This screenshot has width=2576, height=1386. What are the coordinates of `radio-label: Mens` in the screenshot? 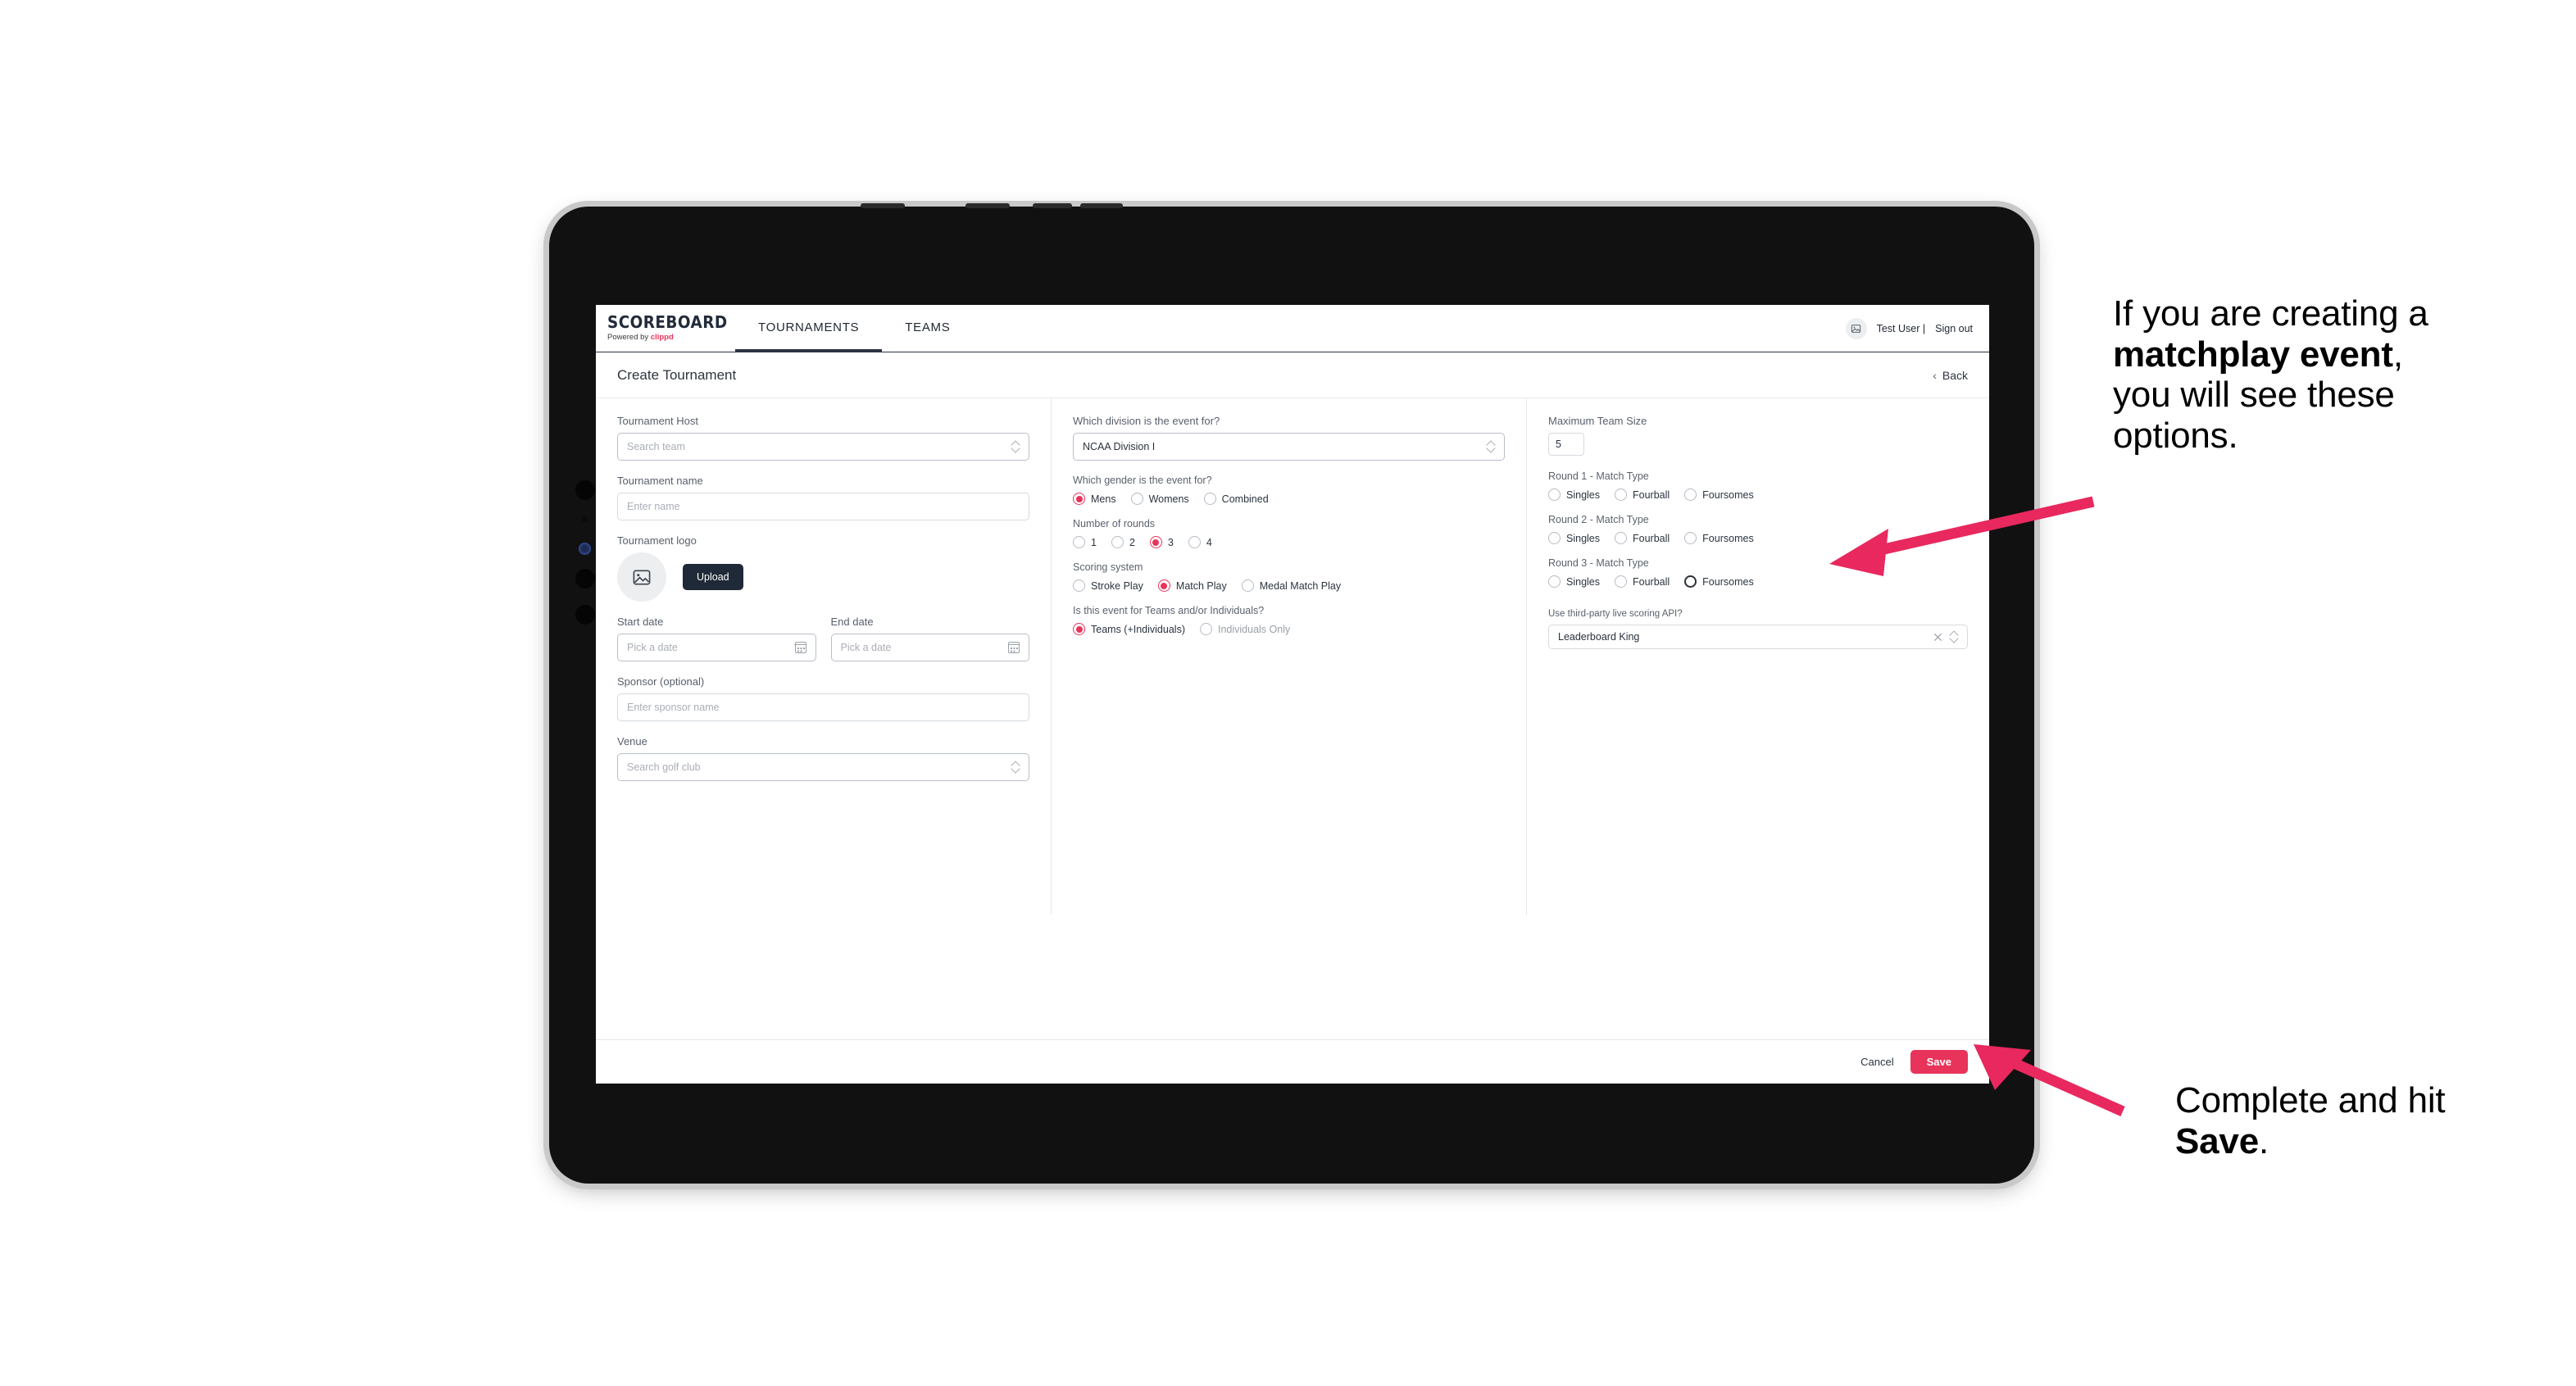 It's located at (1103, 499).